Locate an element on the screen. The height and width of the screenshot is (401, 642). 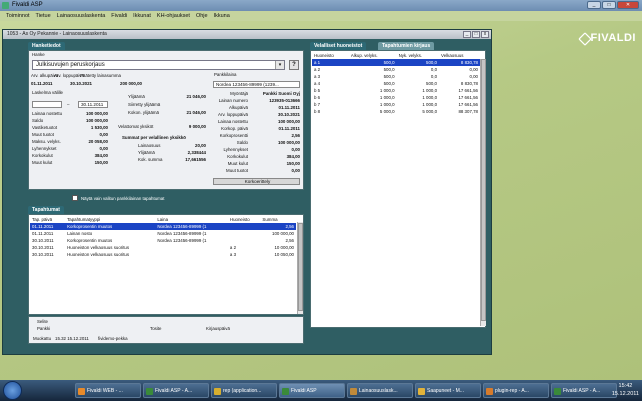
tapahtumat-scrollbar is located at coordinates (300, 268).